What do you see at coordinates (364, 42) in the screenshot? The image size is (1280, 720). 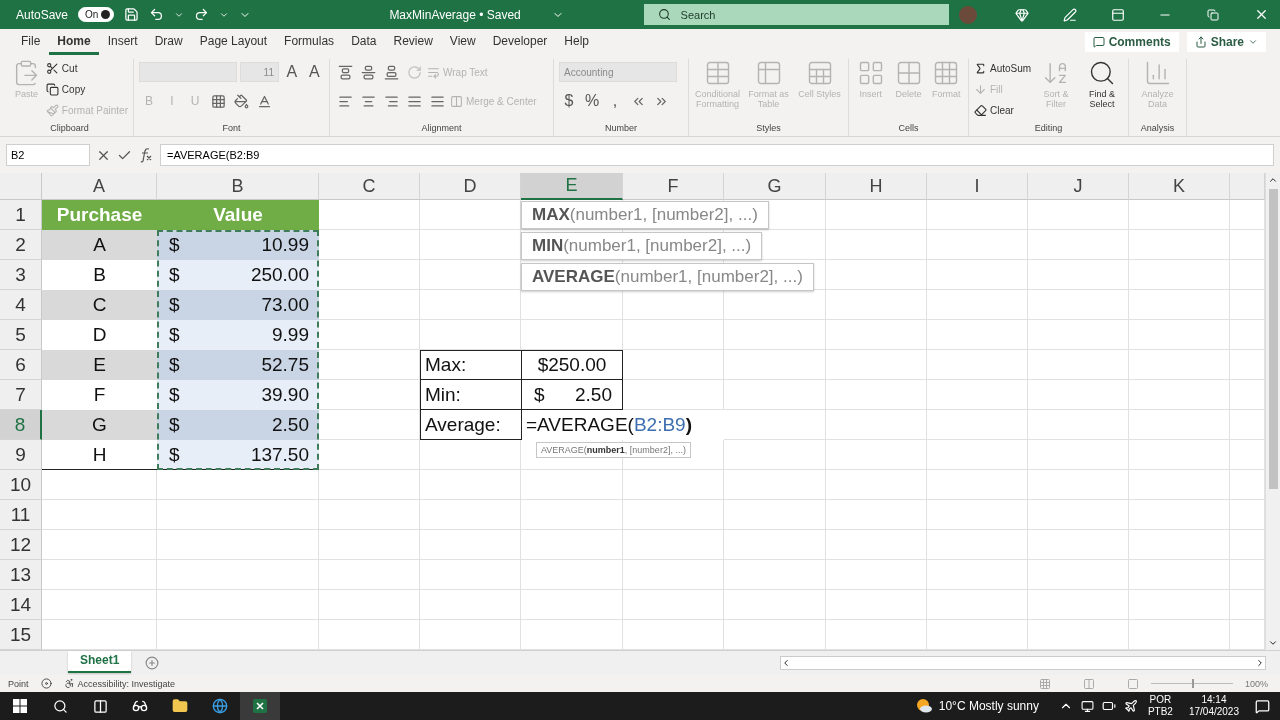 I see `menu-tab: Data` at bounding box center [364, 42].